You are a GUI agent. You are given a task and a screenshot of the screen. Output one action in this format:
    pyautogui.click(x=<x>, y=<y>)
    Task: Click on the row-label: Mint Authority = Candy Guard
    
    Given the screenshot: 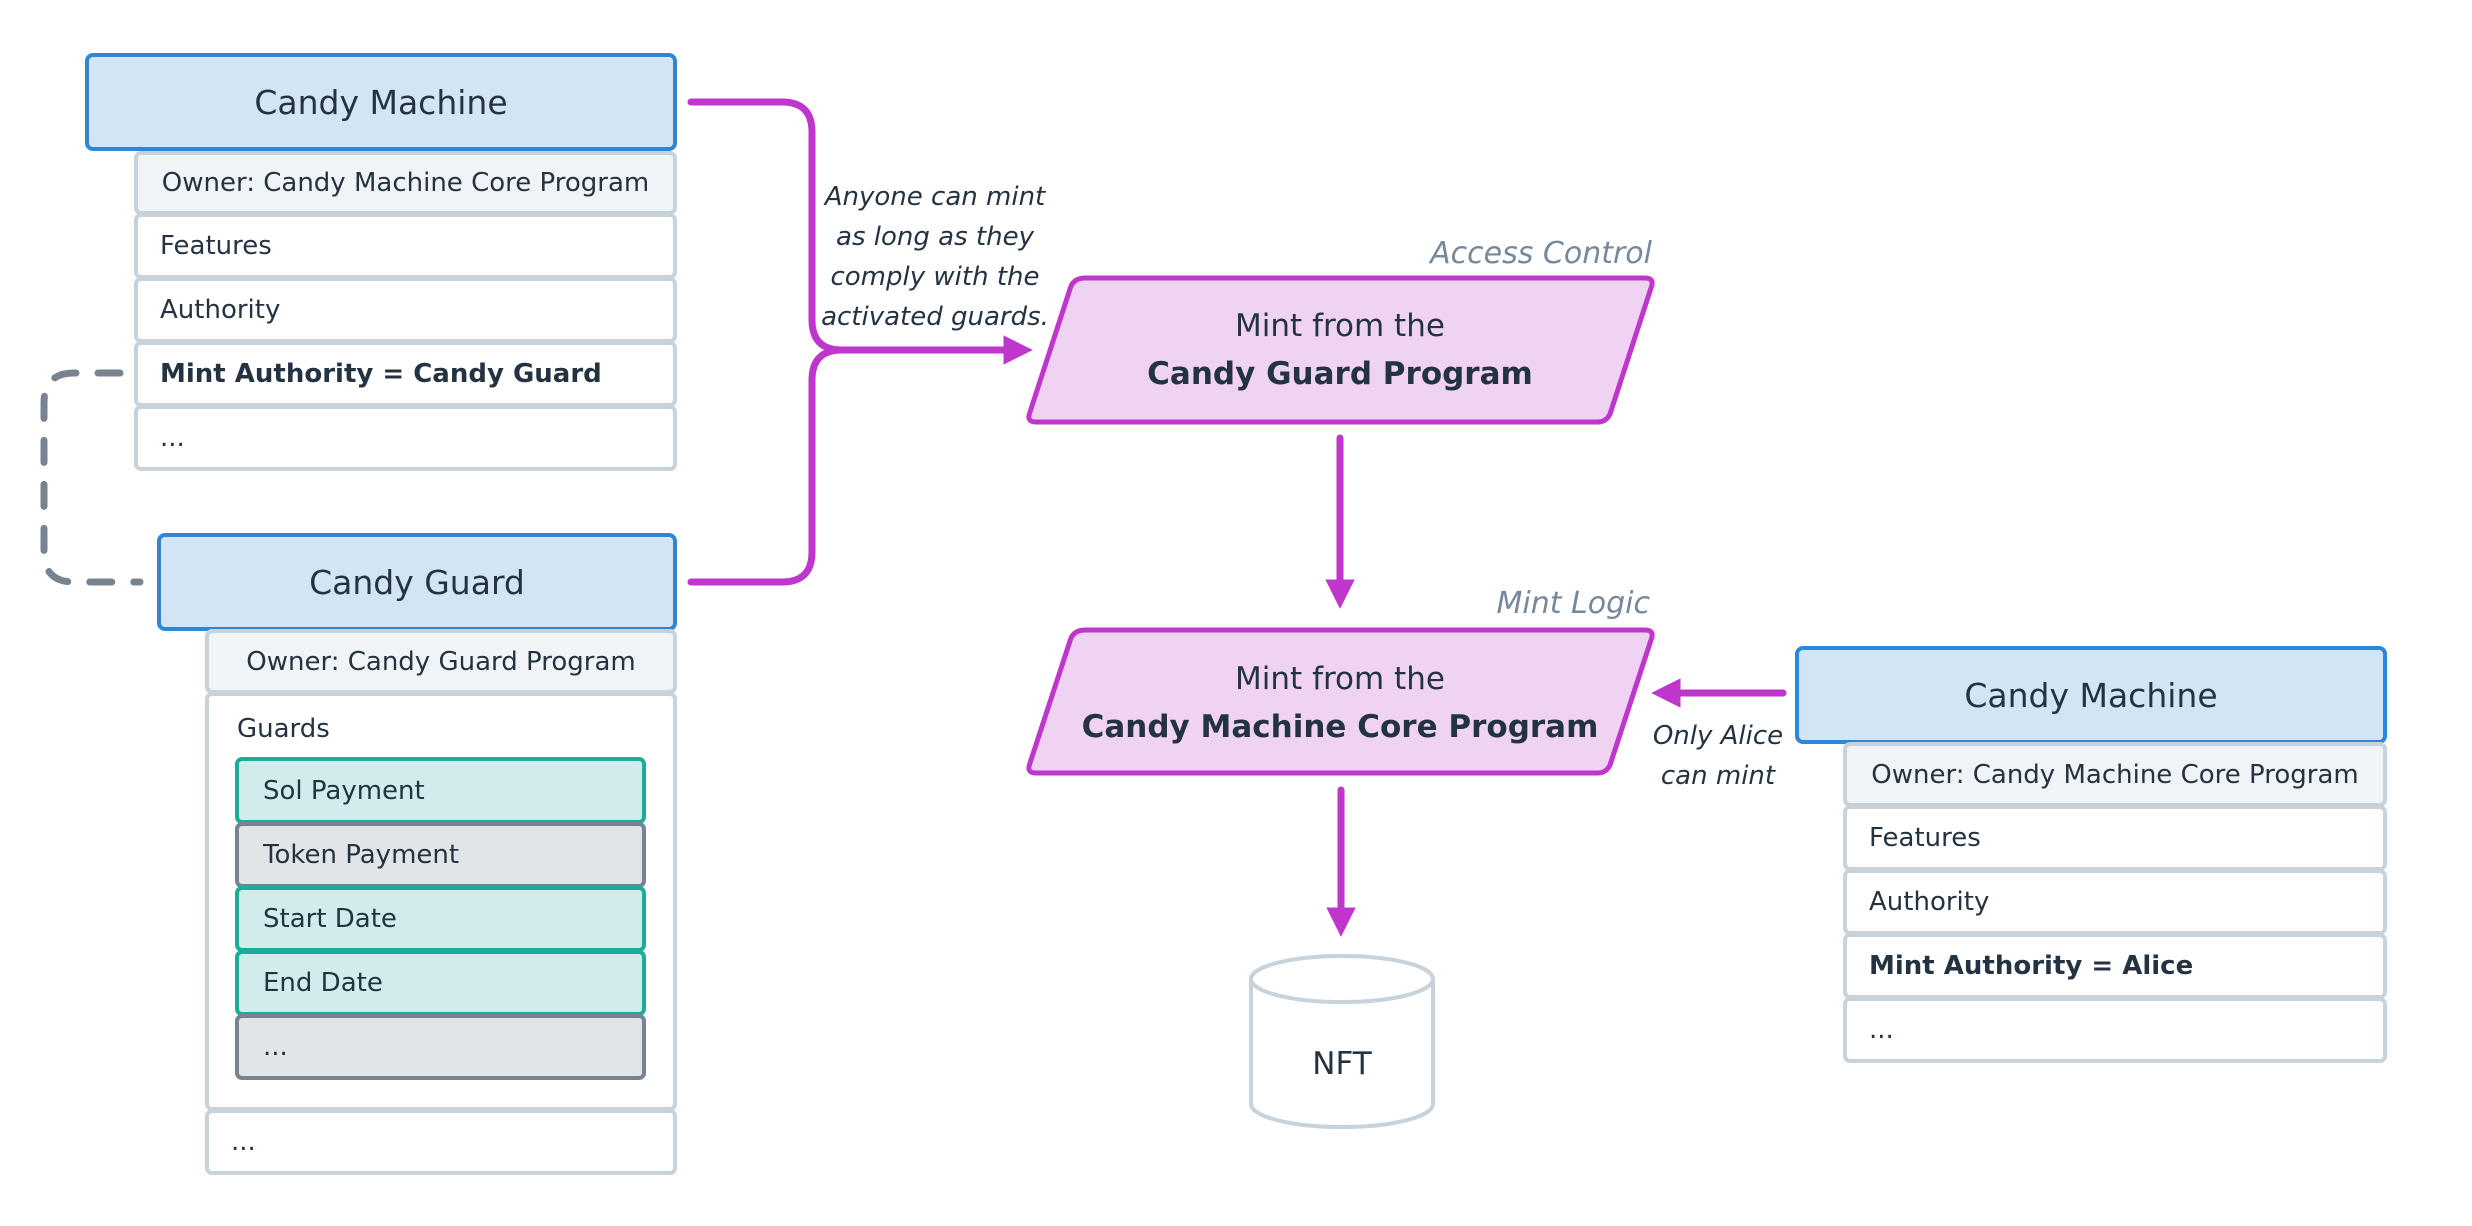 What is the action you would take?
    pyautogui.click(x=381, y=374)
    